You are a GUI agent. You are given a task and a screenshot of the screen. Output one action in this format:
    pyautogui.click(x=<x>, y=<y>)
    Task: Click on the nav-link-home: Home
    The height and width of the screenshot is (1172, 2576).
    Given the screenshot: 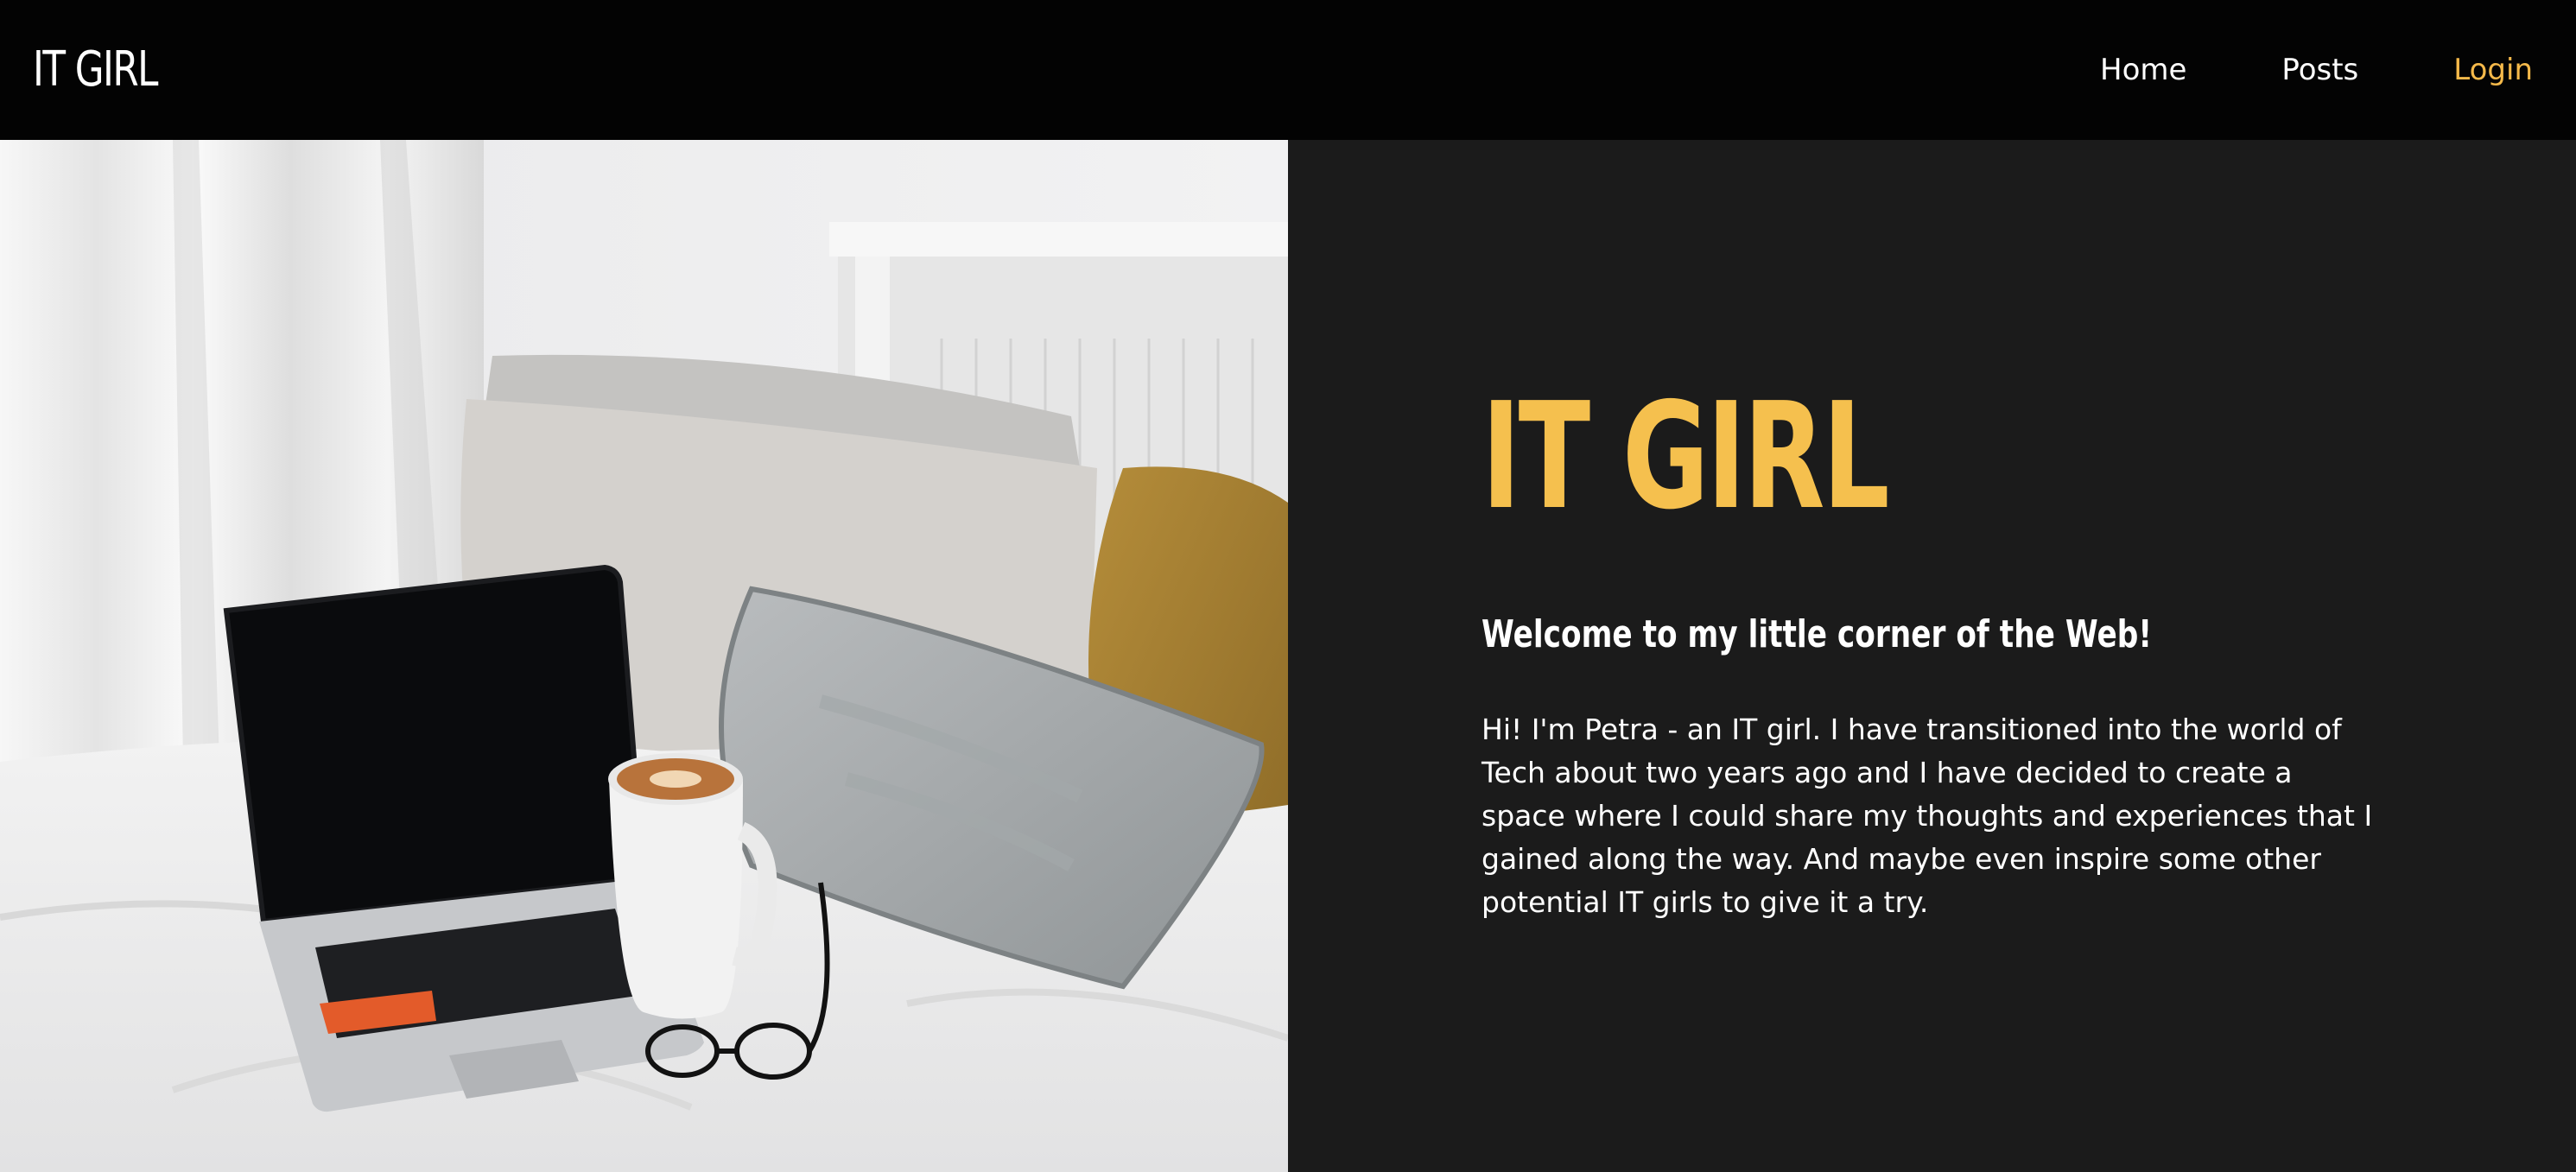 What is the action you would take?
    pyautogui.click(x=2143, y=70)
    